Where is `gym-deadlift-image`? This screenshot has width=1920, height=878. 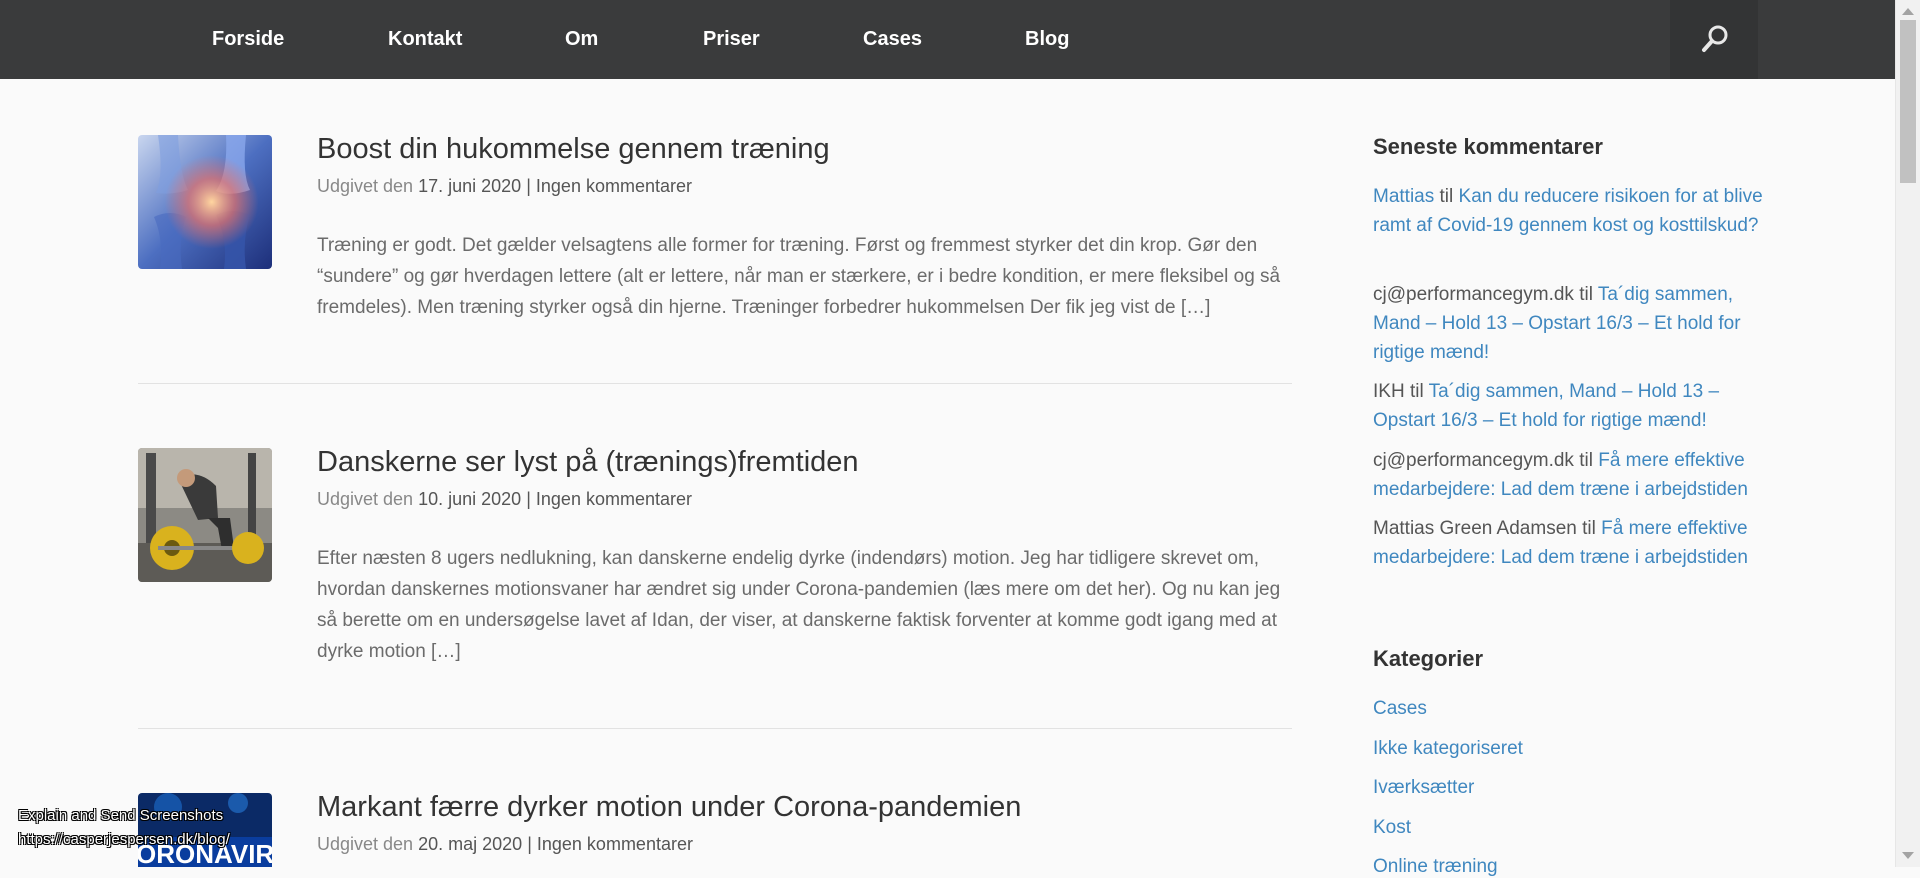
gym-deadlift-image is located at coordinates (205, 515).